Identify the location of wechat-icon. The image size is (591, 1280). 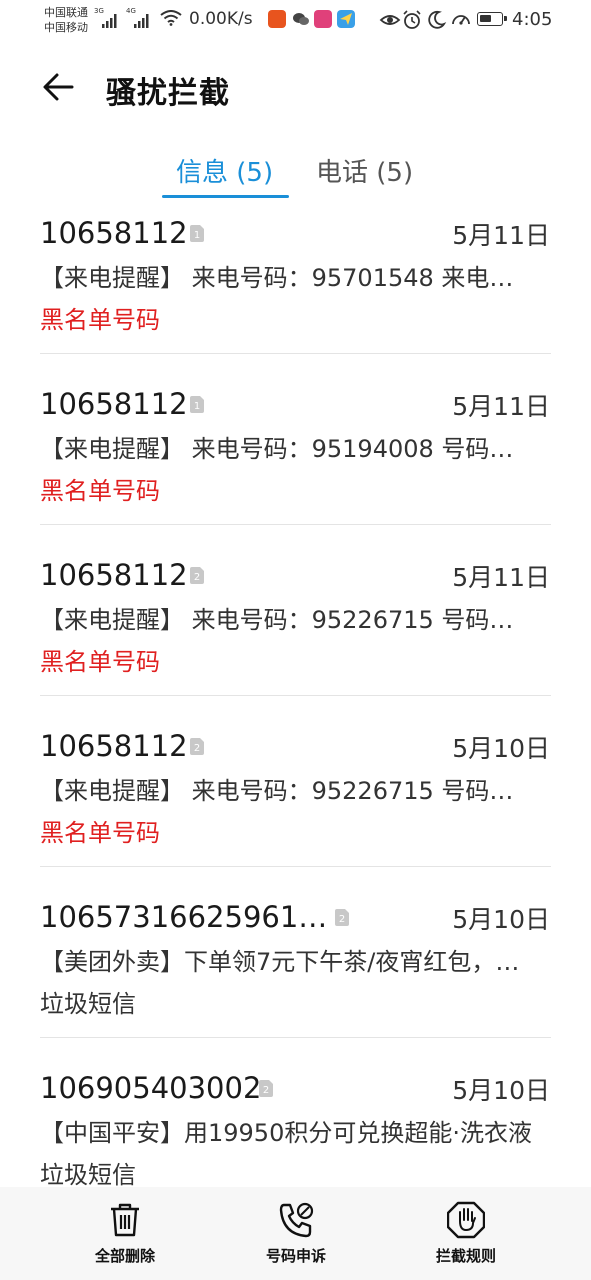
(301, 19).